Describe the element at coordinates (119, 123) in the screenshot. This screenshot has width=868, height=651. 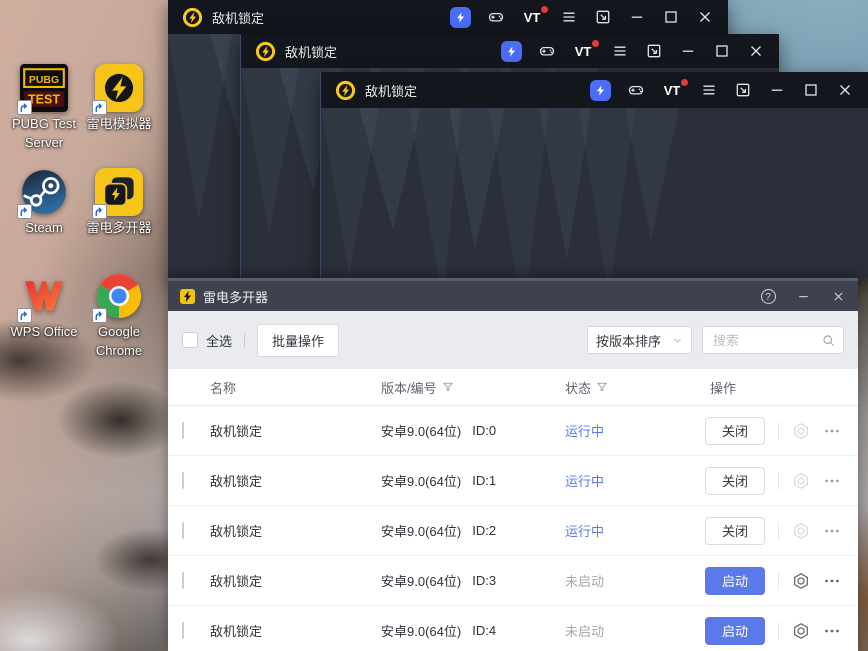
I see `desktop-icon-label: 雷电模拟器` at that location.